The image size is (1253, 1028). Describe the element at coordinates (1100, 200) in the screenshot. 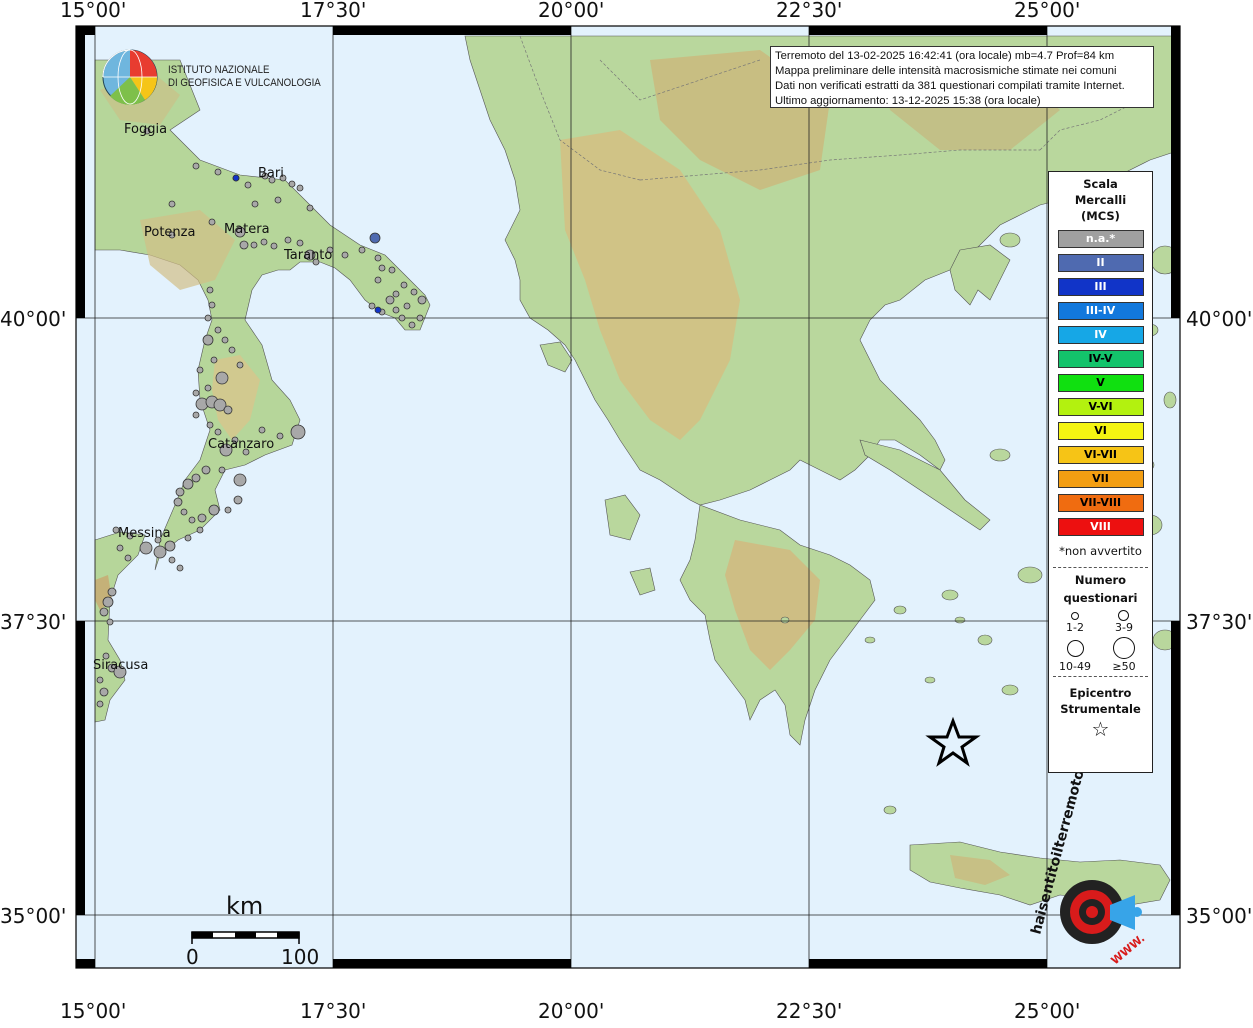

I see `legend-title-2: Mercalli` at that location.